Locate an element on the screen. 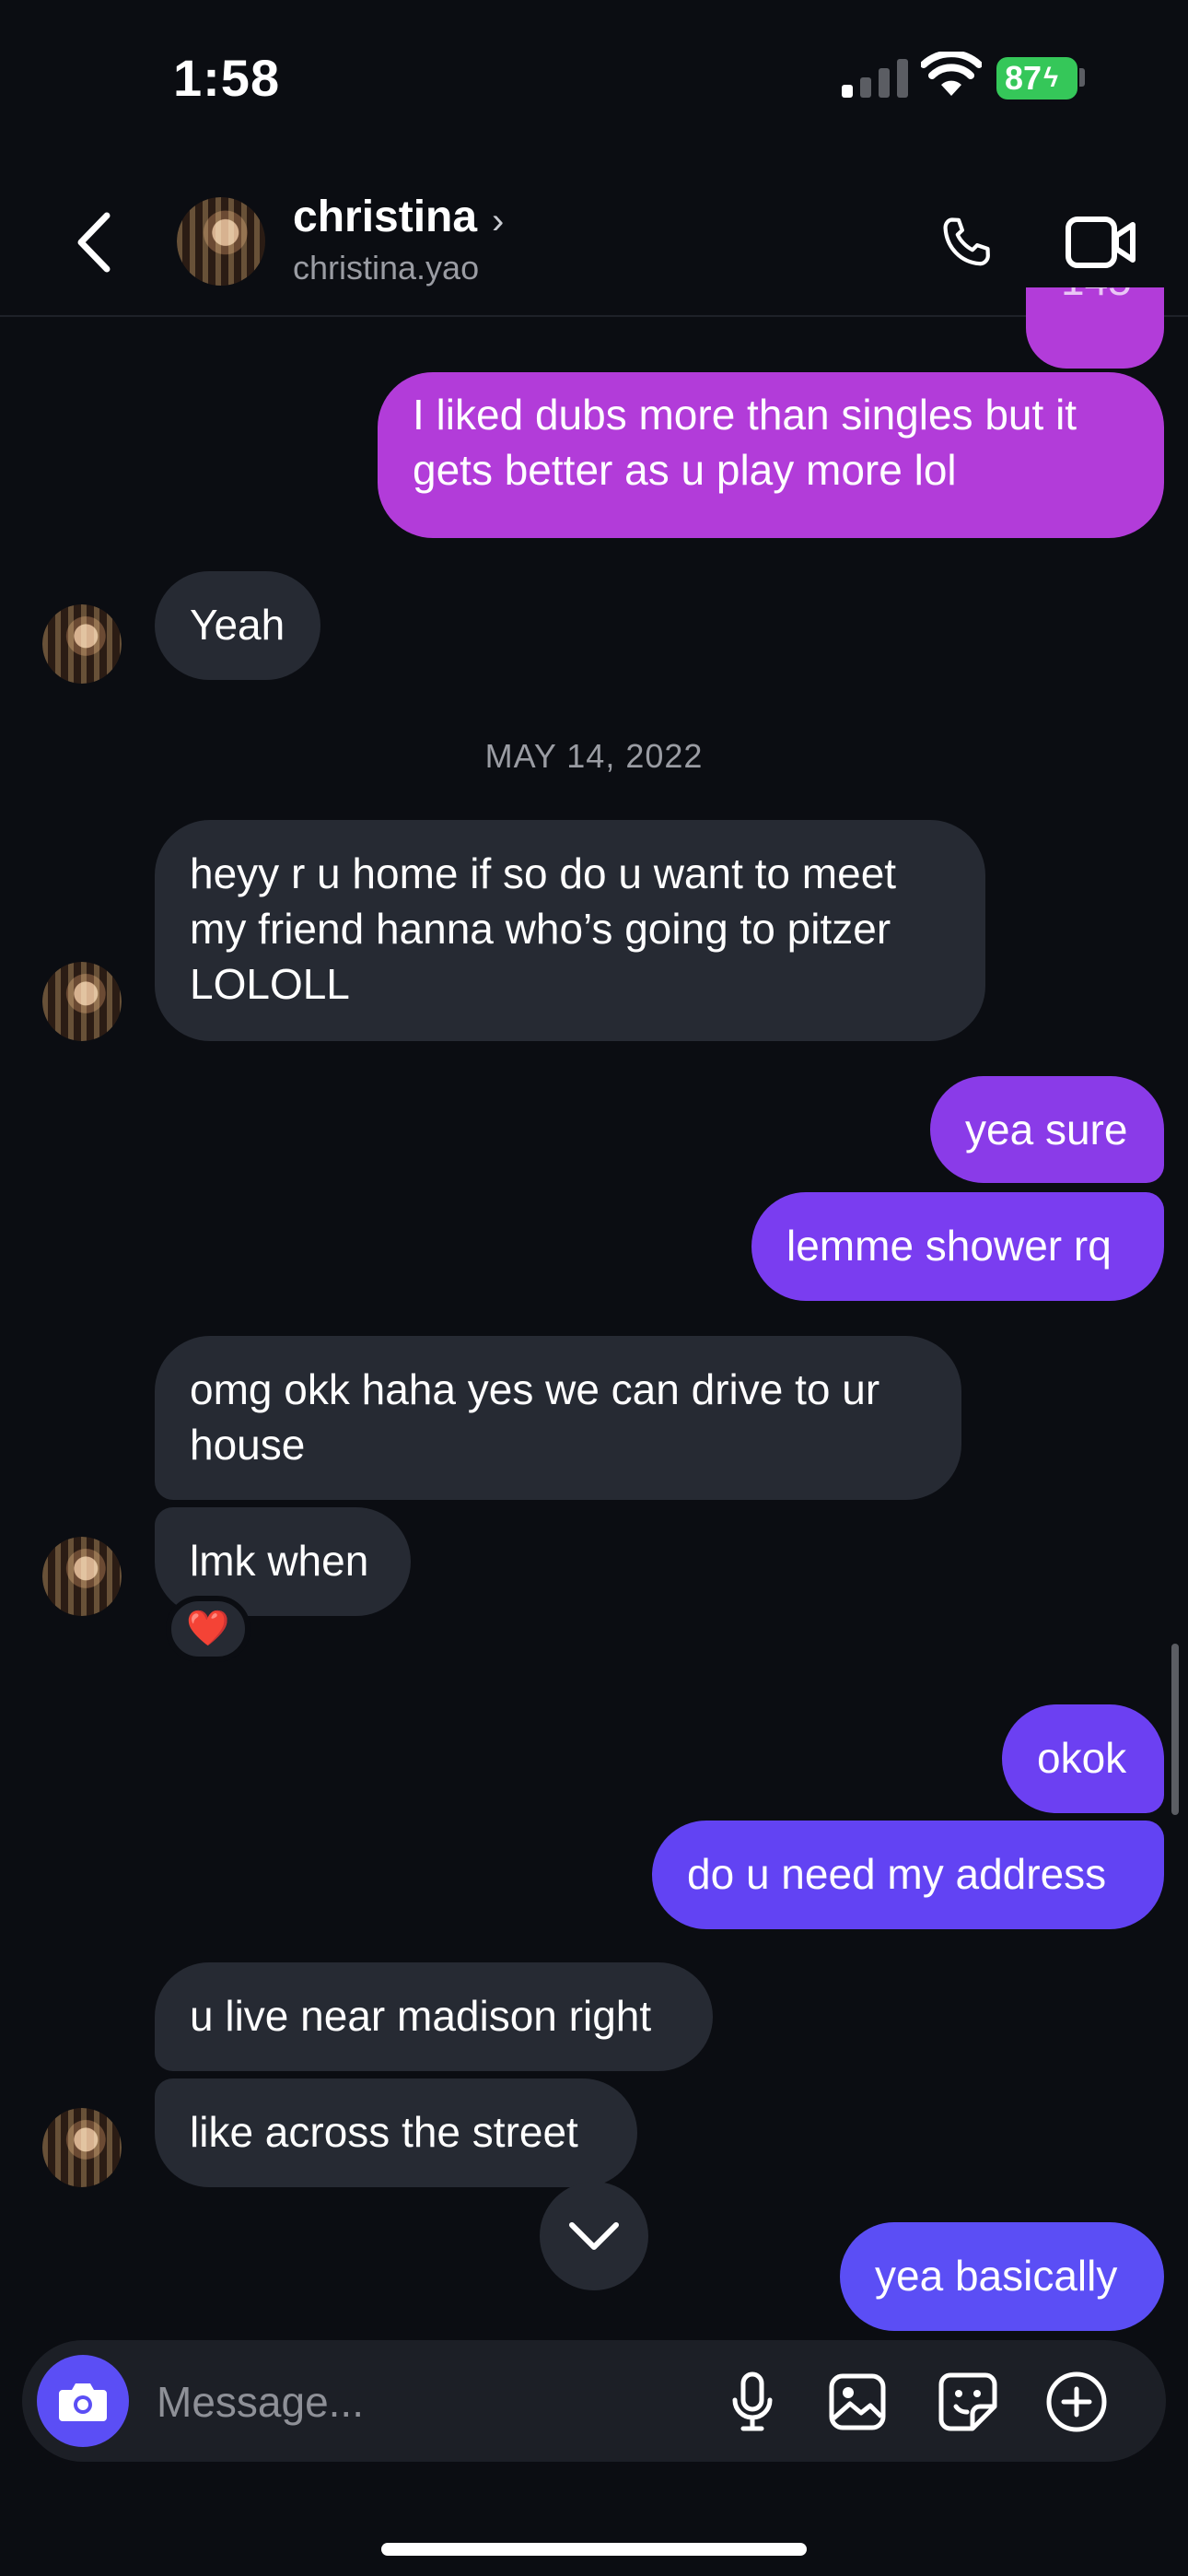 The width and height of the screenshot is (1188, 2576). contact-name: christina is located at coordinates (385, 217).